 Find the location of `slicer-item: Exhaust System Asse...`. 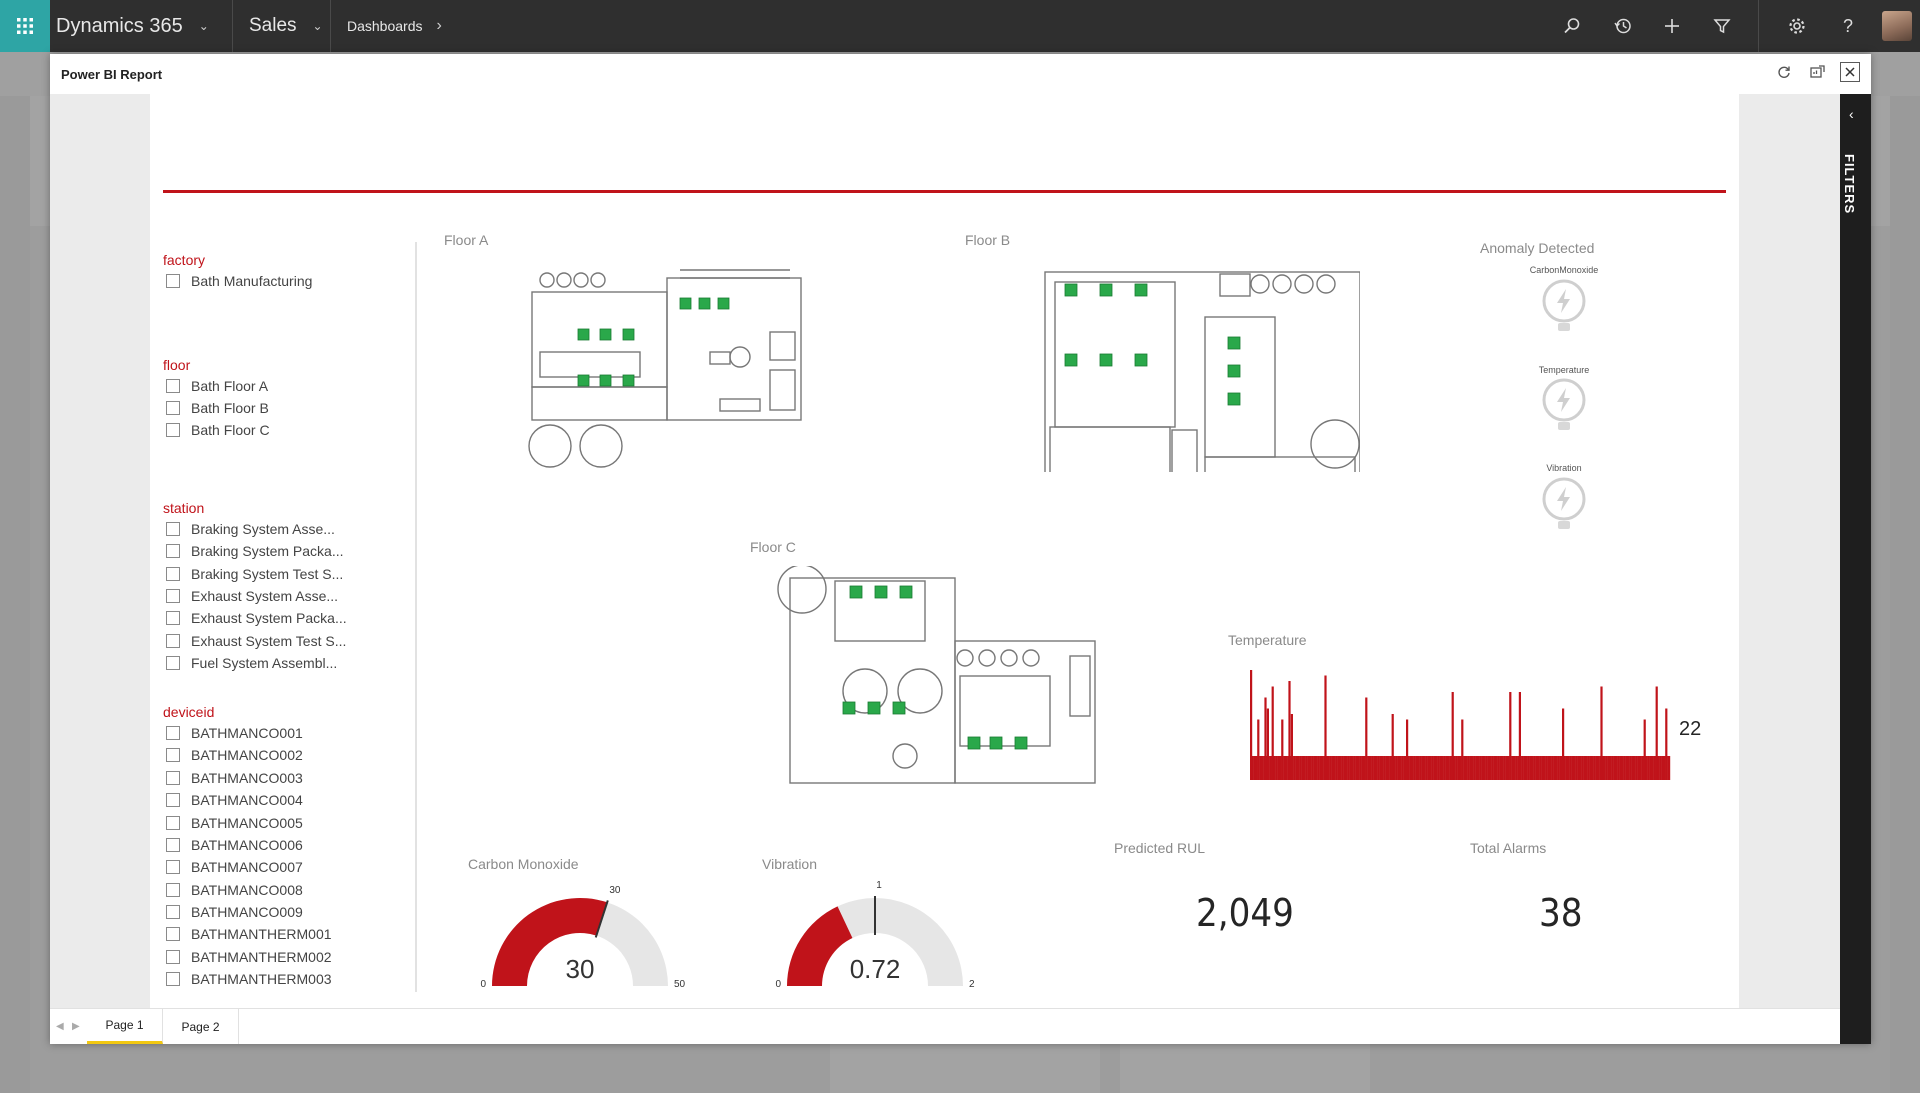

slicer-item: Exhaust System Asse... is located at coordinates (252, 596).